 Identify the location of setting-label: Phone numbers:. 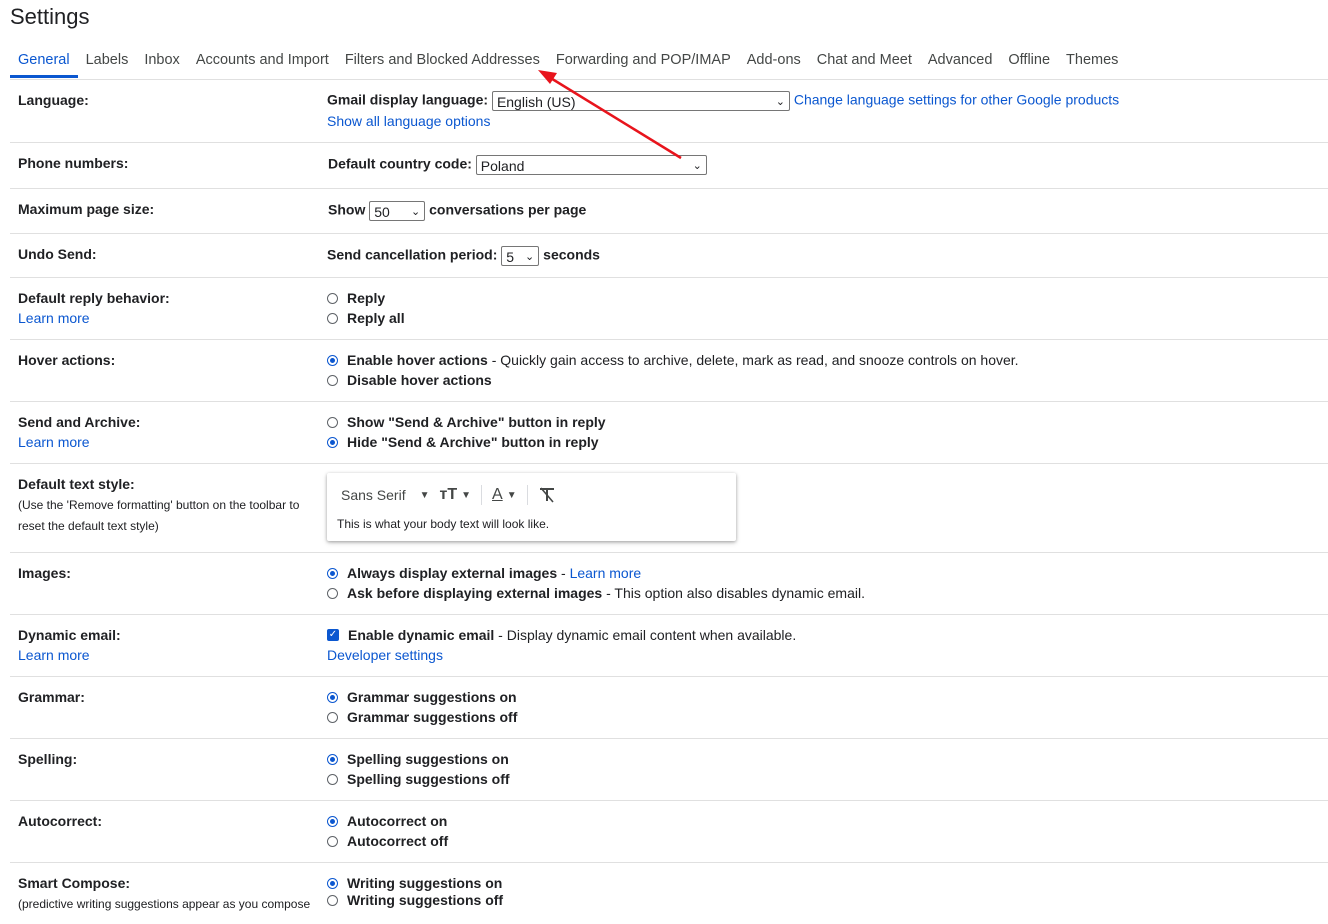
(73, 163).